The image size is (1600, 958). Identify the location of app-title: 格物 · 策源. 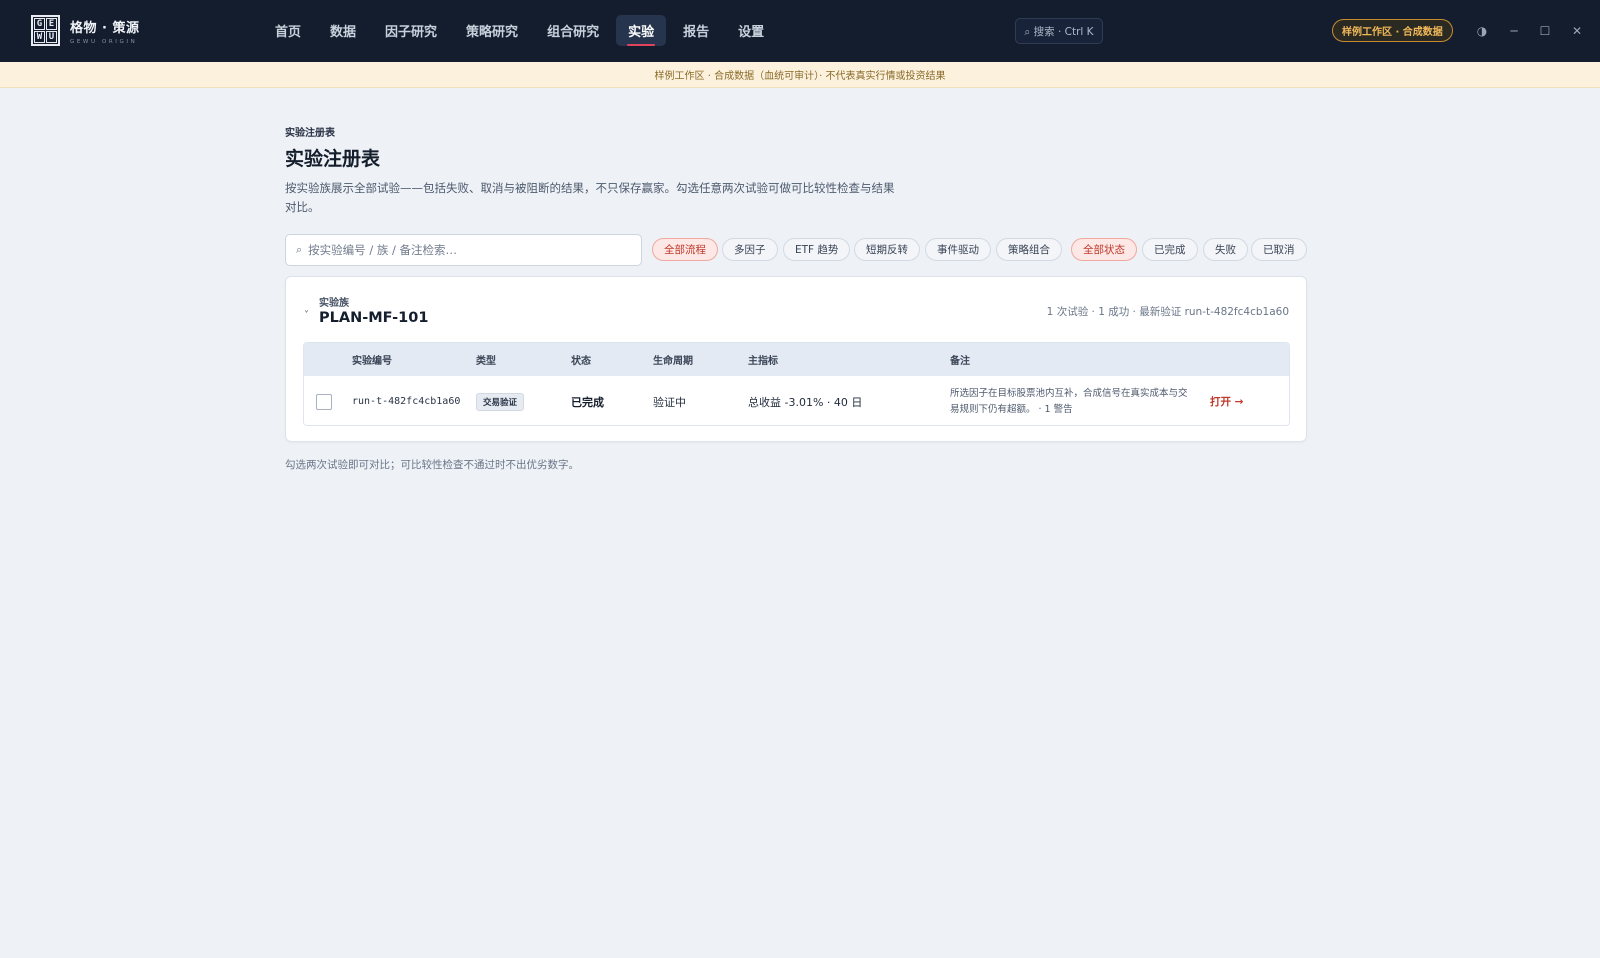
(105, 28).